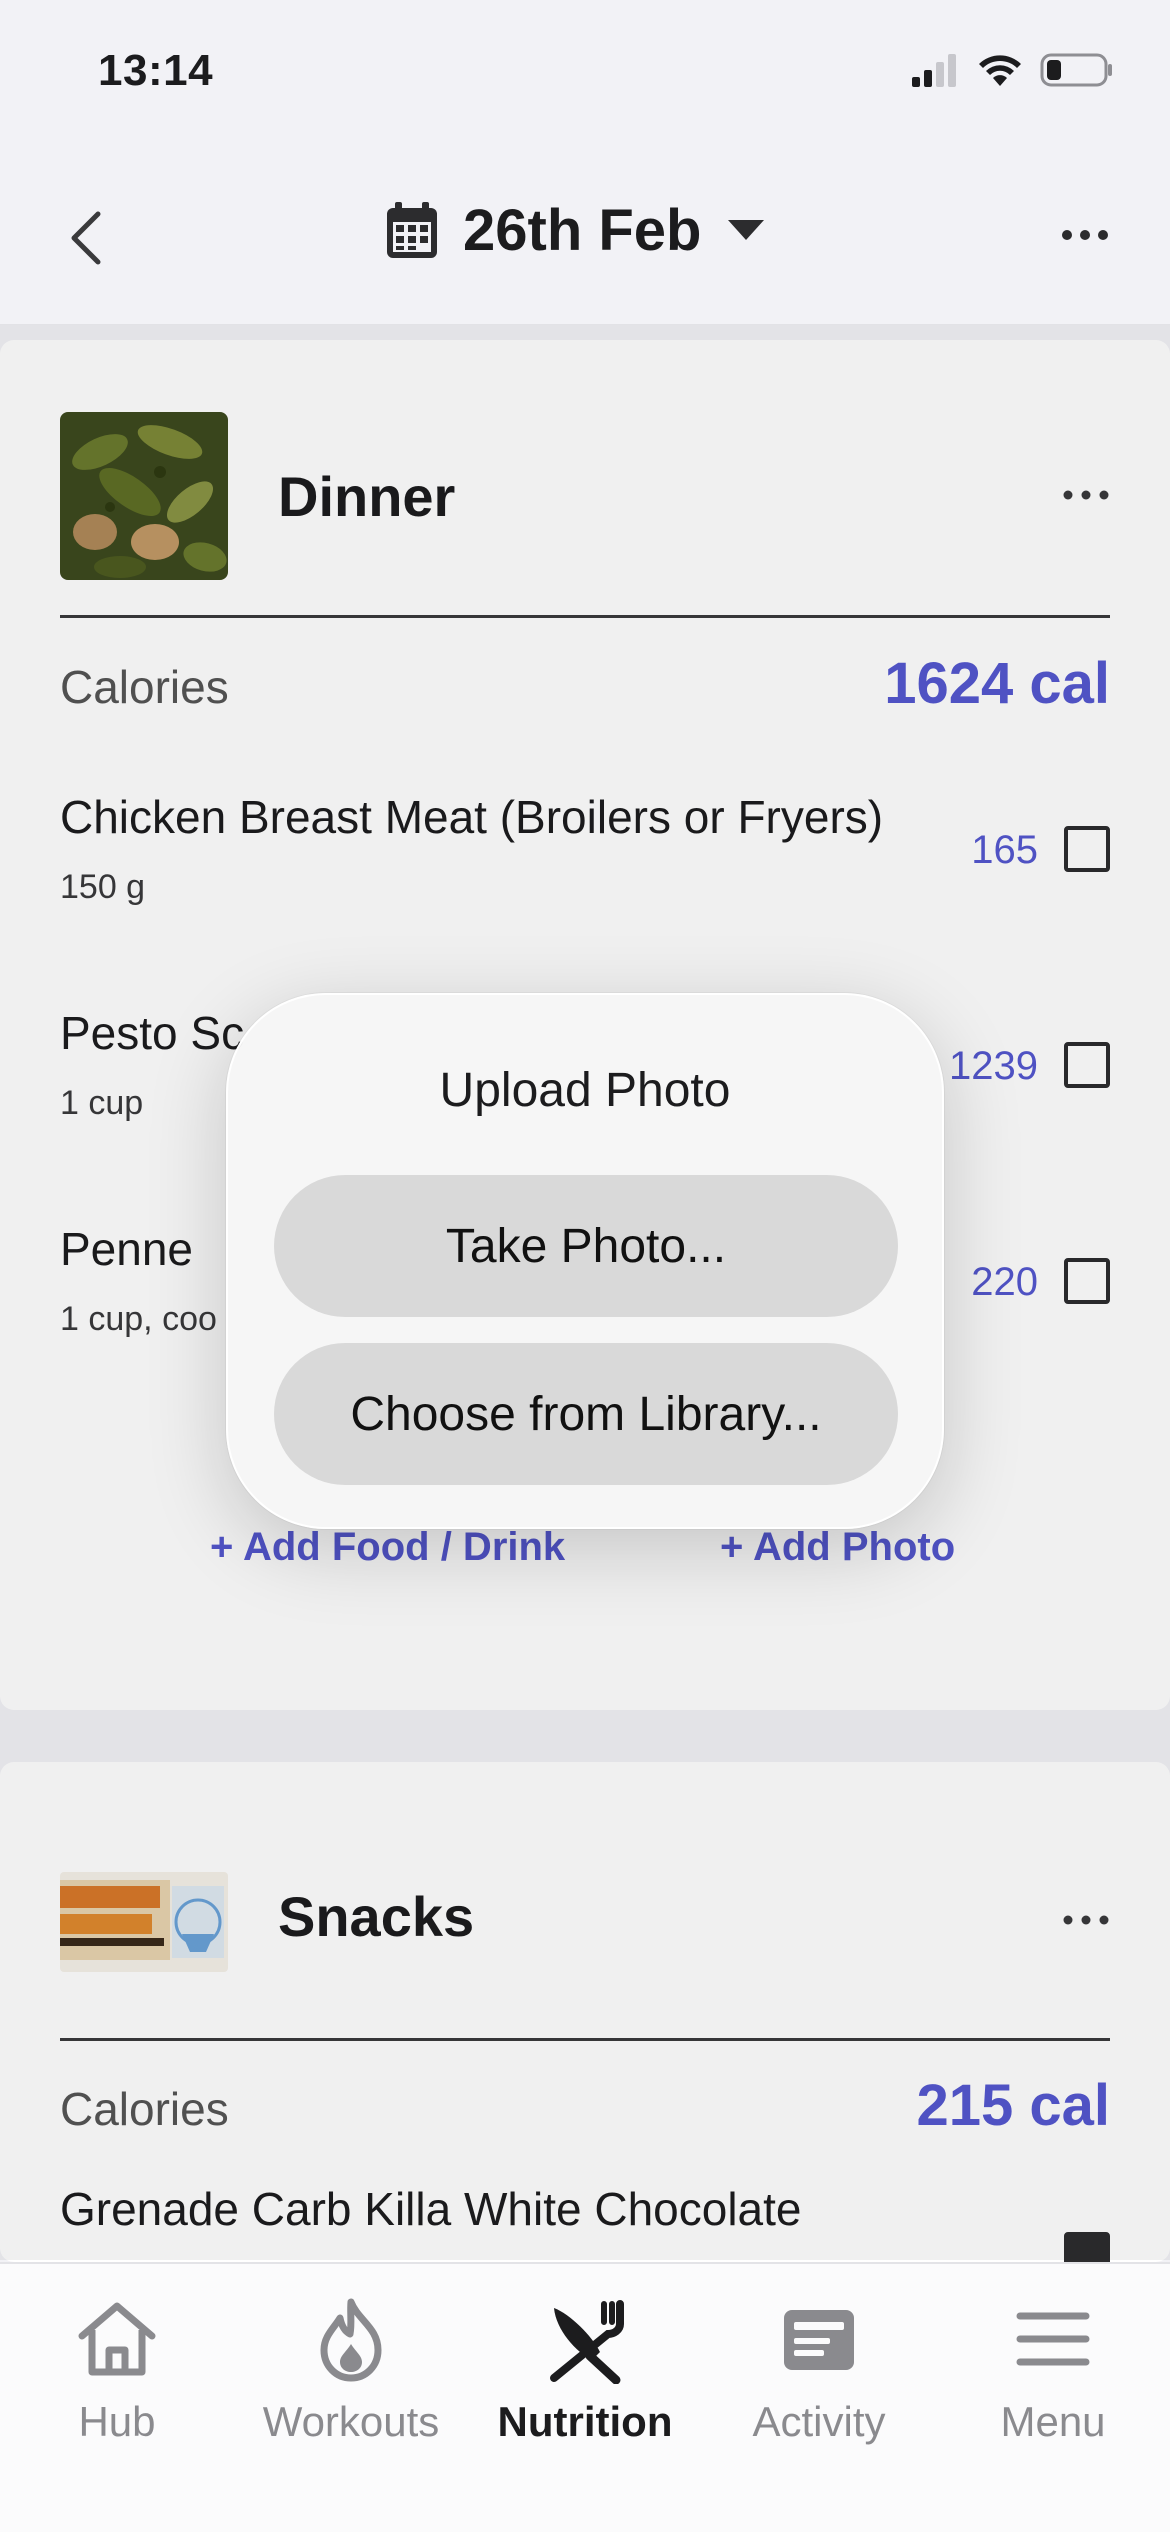  I want to click on meal-header: Snacks, so click(585, 1922).